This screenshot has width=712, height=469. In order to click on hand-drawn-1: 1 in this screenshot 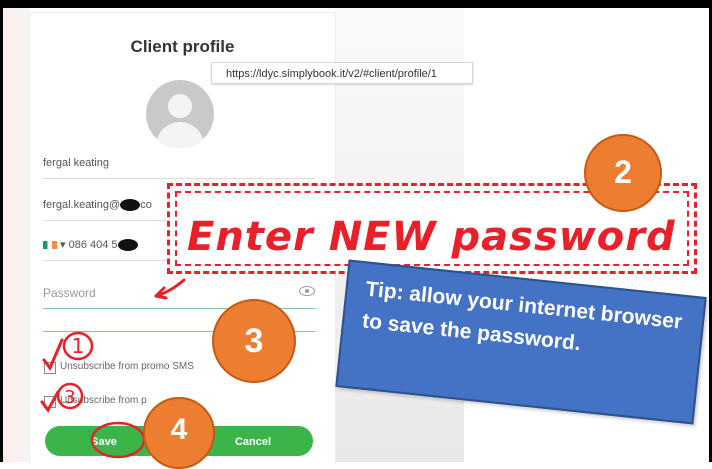, I will do `click(68, 351)`.